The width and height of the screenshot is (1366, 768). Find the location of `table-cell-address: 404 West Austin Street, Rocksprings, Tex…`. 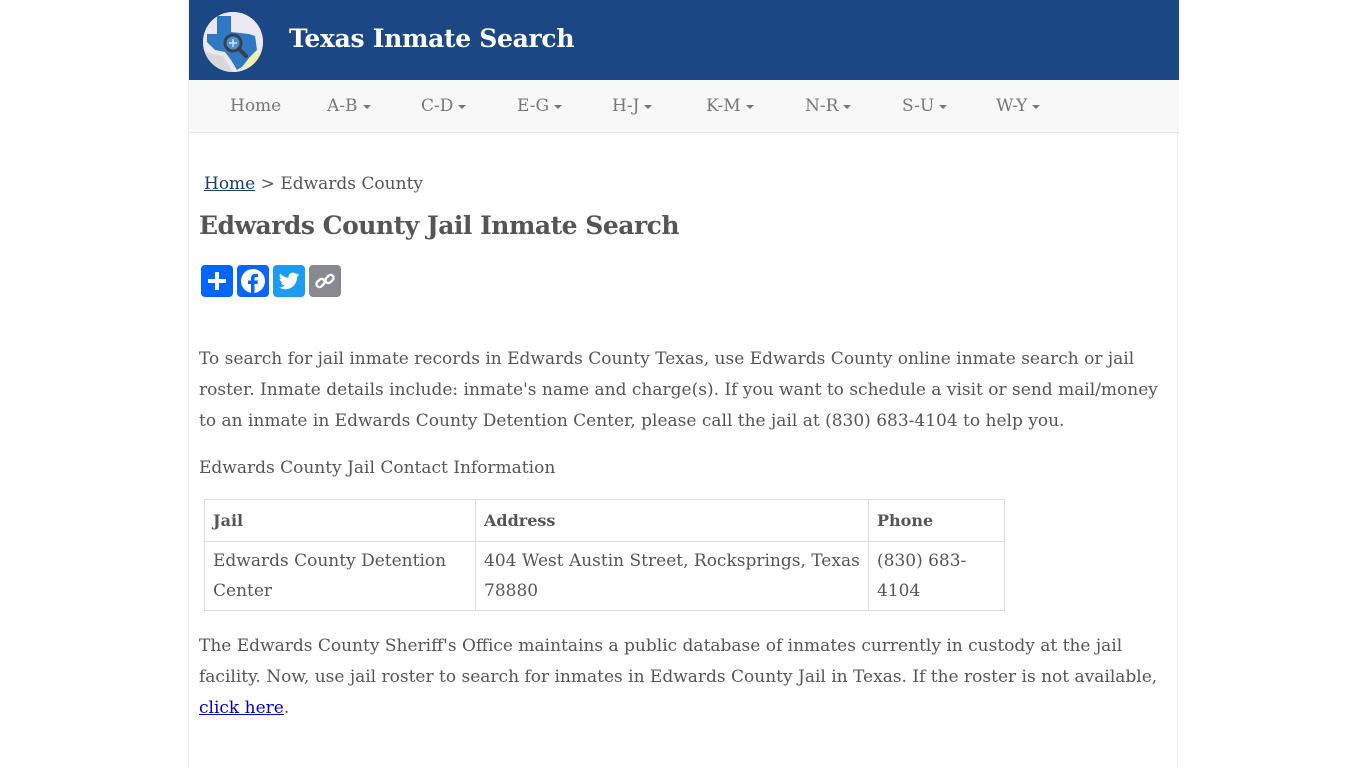

table-cell-address: 404 West Austin Street, Rocksprings, Tex… is located at coordinates (672, 576).